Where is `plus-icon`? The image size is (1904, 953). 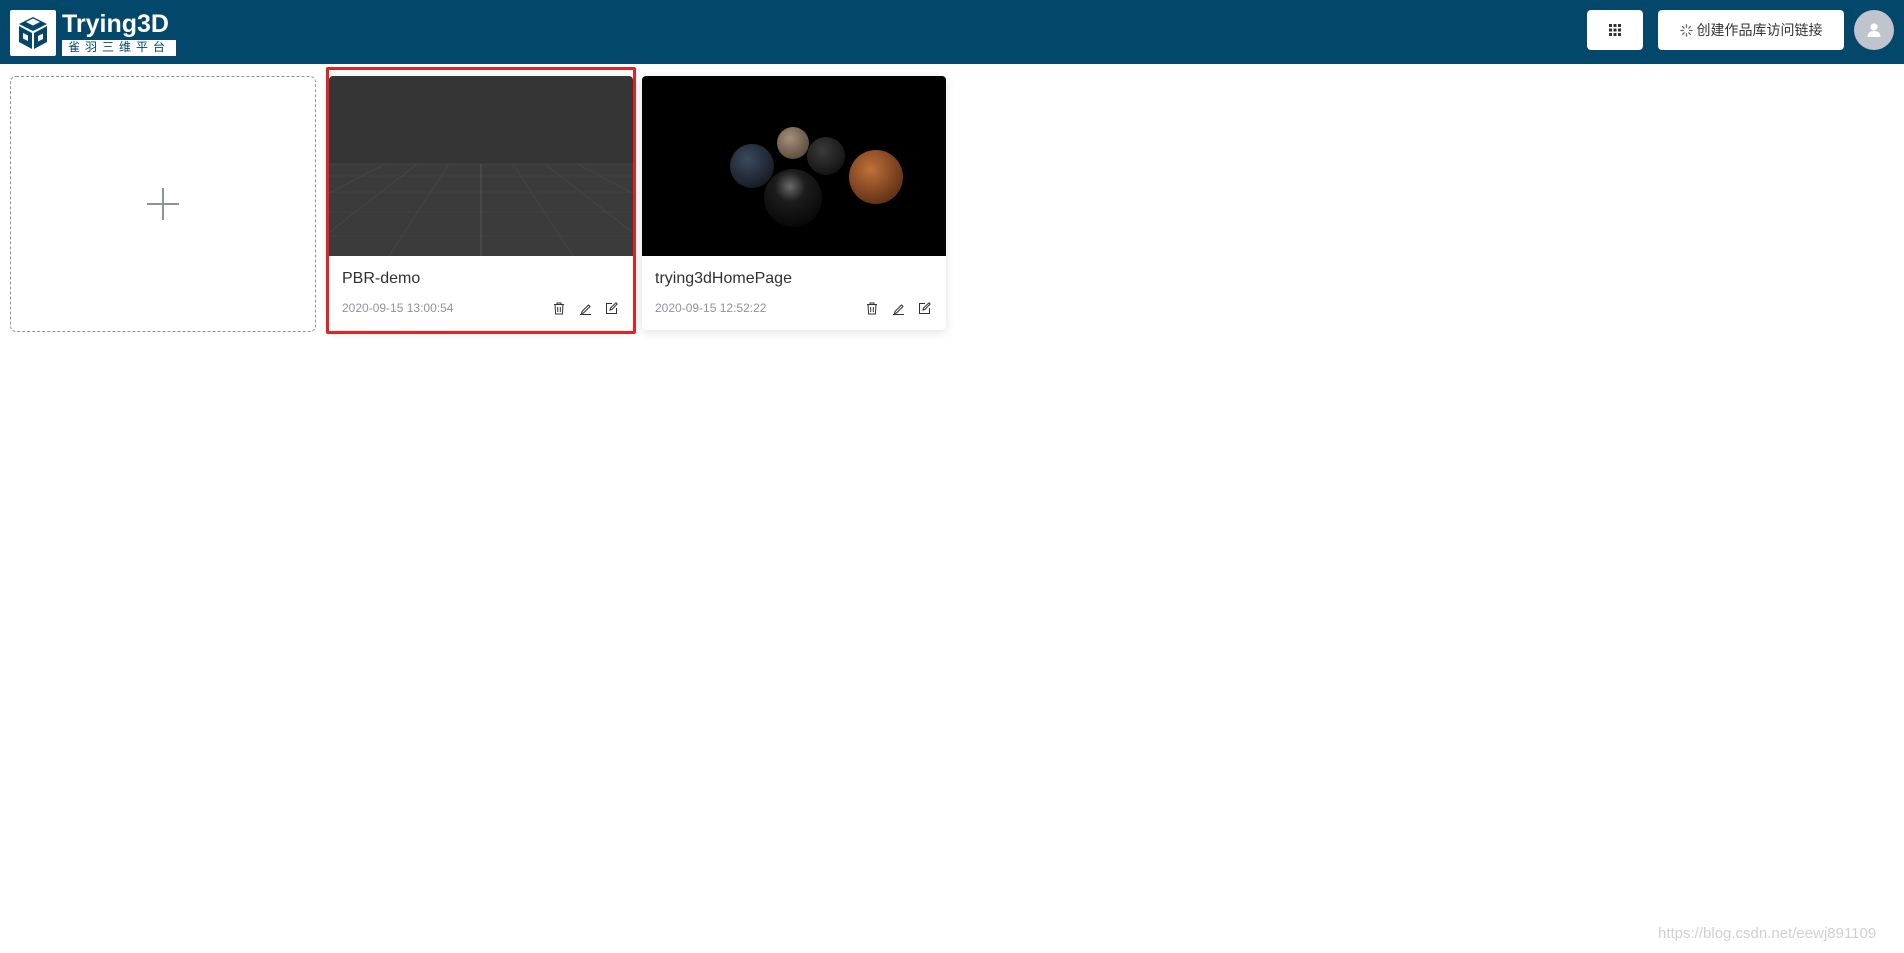 plus-icon is located at coordinates (163, 204).